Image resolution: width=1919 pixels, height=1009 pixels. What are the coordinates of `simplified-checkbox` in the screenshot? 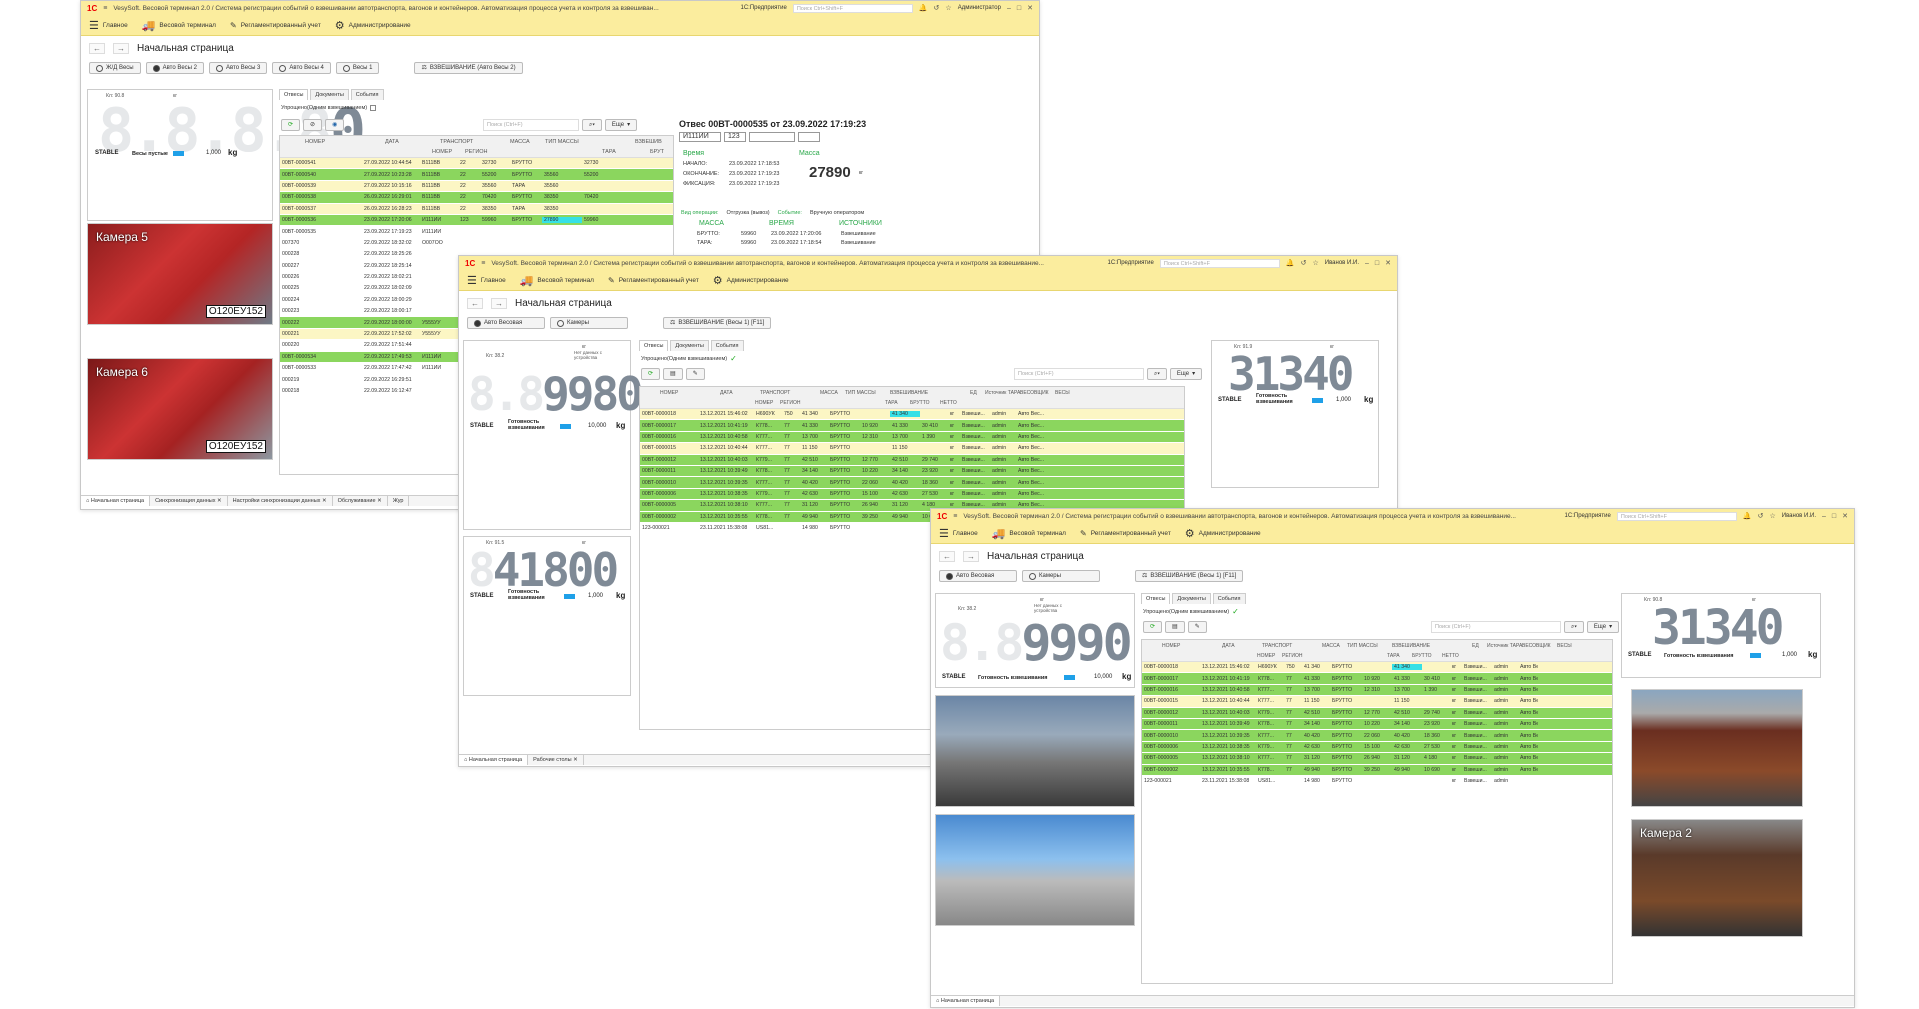 It's located at (373, 108).